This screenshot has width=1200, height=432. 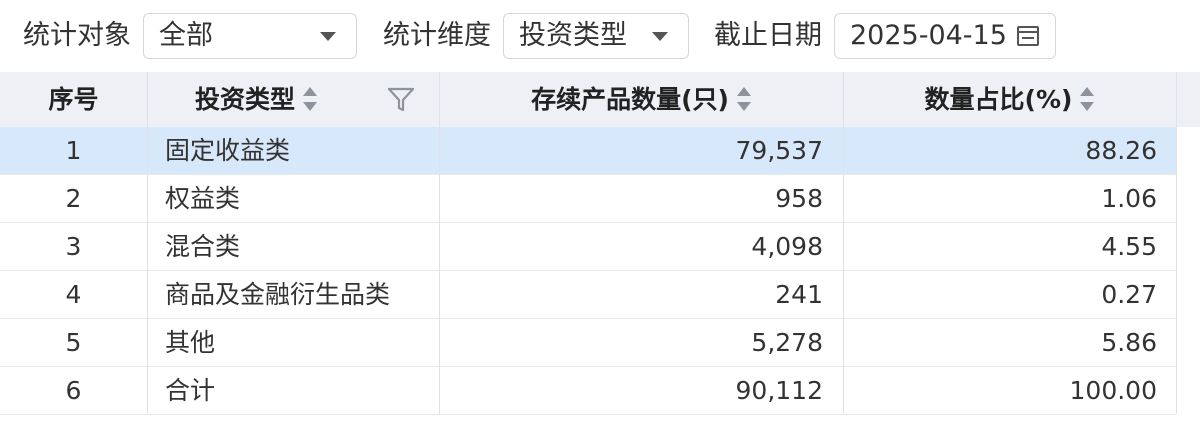 What do you see at coordinates (573, 35) in the screenshot?
I see `dimension-select-value: 投资类型` at bounding box center [573, 35].